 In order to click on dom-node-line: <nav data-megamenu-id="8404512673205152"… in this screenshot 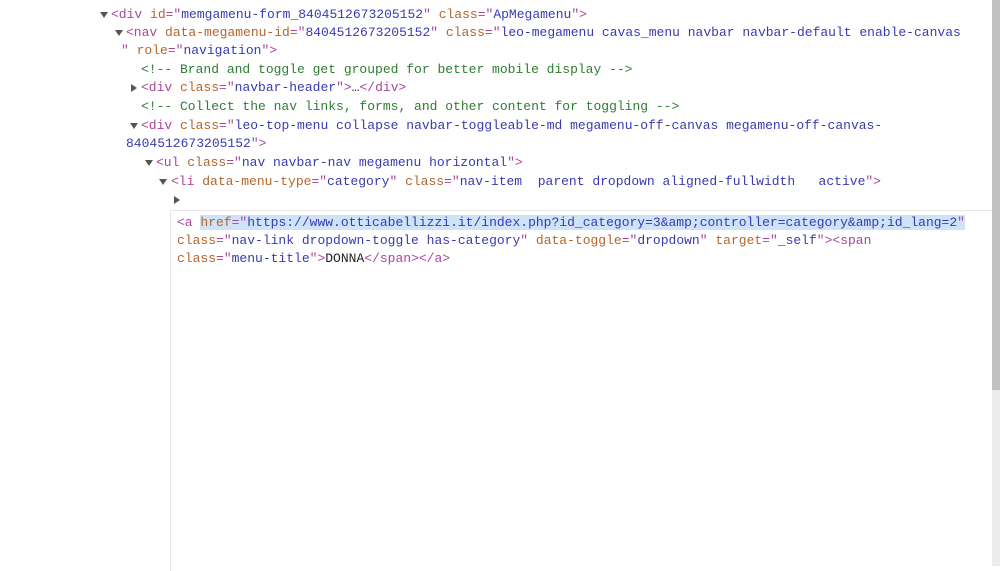, I will do `click(543, 33)`.